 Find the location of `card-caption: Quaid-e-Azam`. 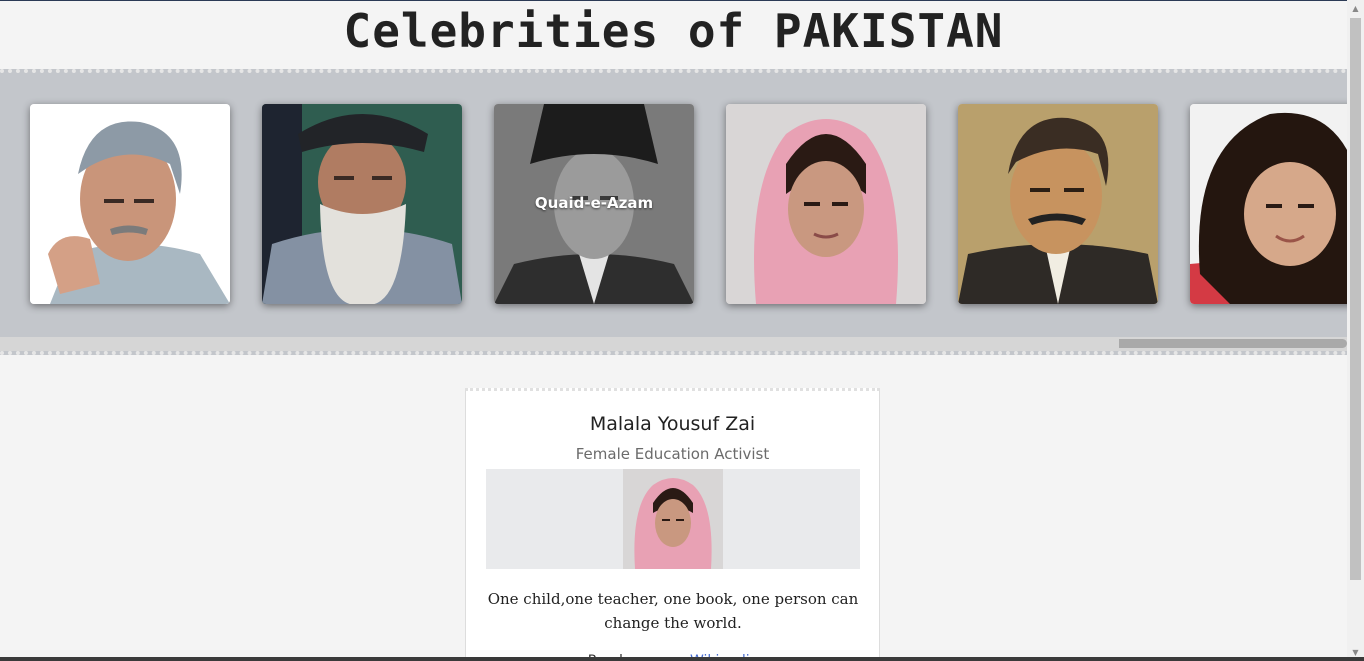

card-caption: Quaid-e-Azam is located at coordinates (594, 203).